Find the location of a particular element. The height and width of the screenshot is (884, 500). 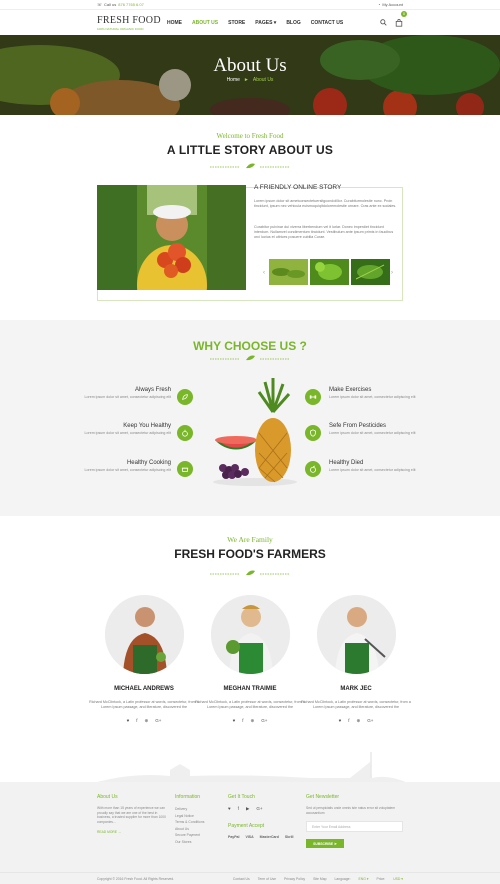

bottom-link-contact: Contact Us is located at coordinates (241, 879).